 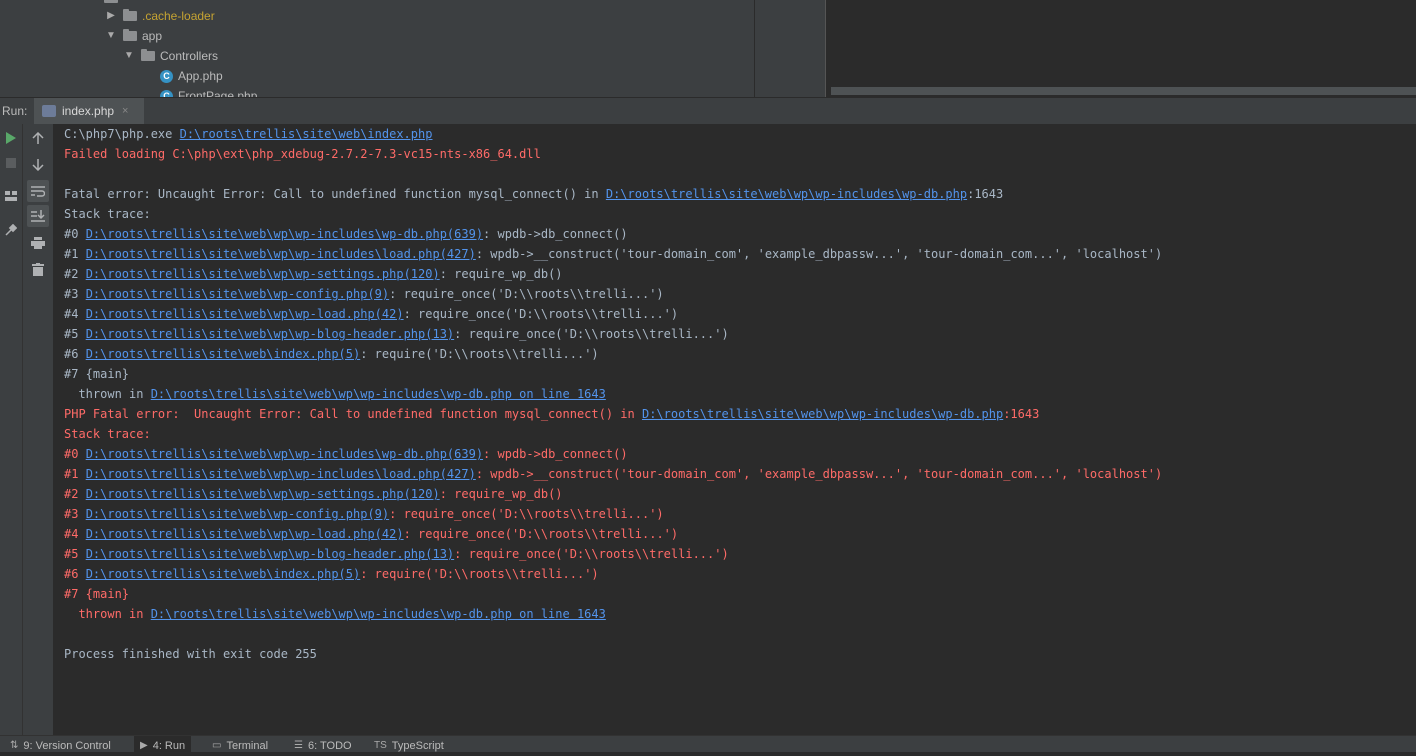 I want to click on console-text: : require_wp_db(), so click(x=501, y=274).